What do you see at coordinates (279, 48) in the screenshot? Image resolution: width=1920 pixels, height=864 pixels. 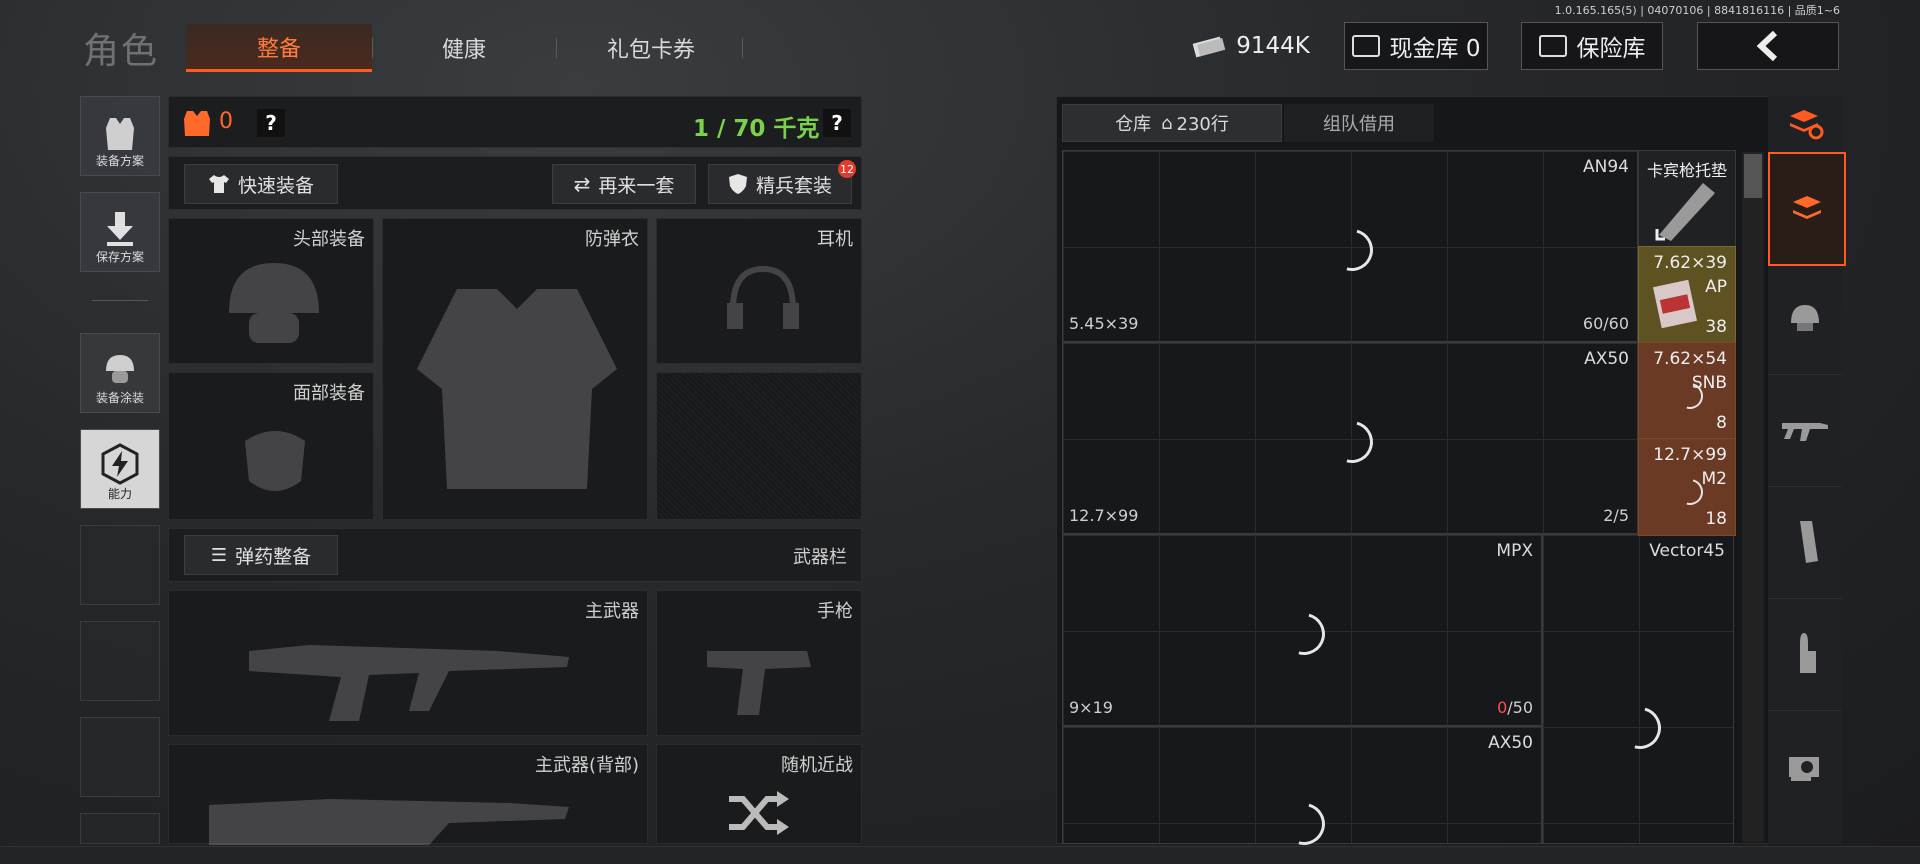 I see `tab-equip: 整备` at bounding box center [279, 48].